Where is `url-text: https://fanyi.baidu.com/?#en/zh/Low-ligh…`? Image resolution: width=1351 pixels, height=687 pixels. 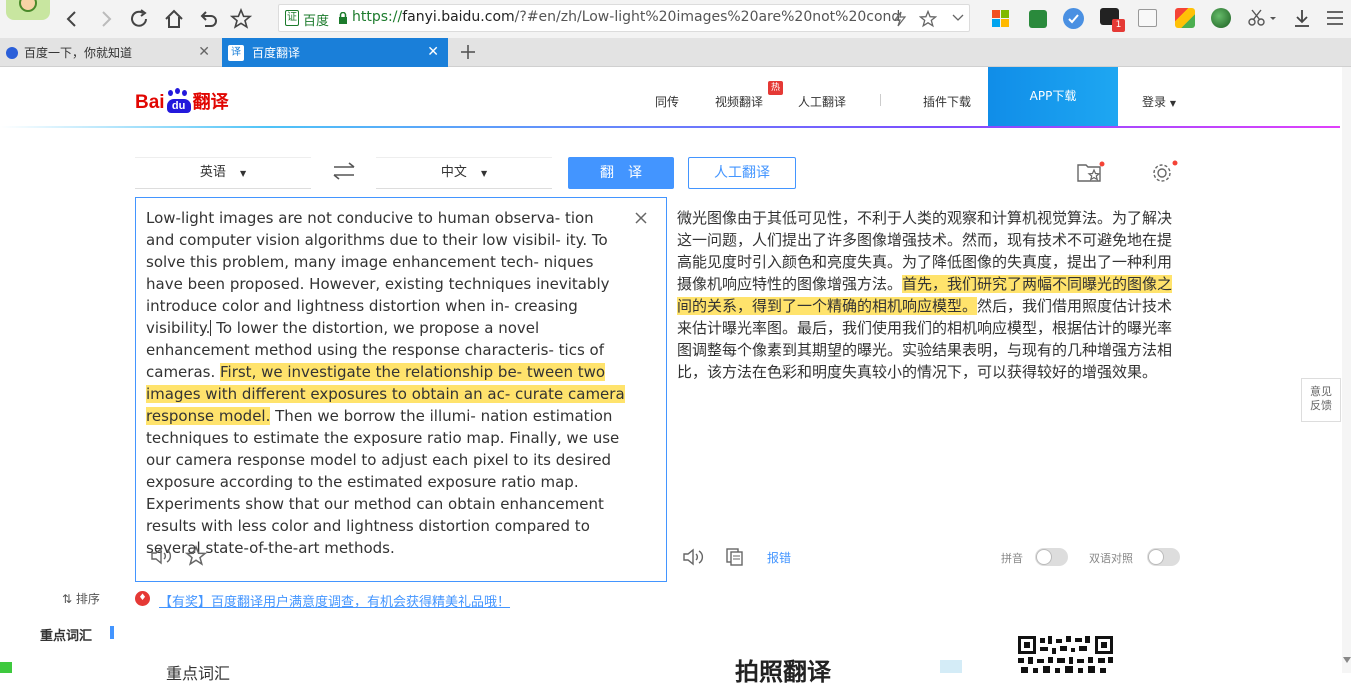
url-text: https://fanyi.baidu.com/?#en/zh/Low-ligh… is located at coordinates (626, 17).